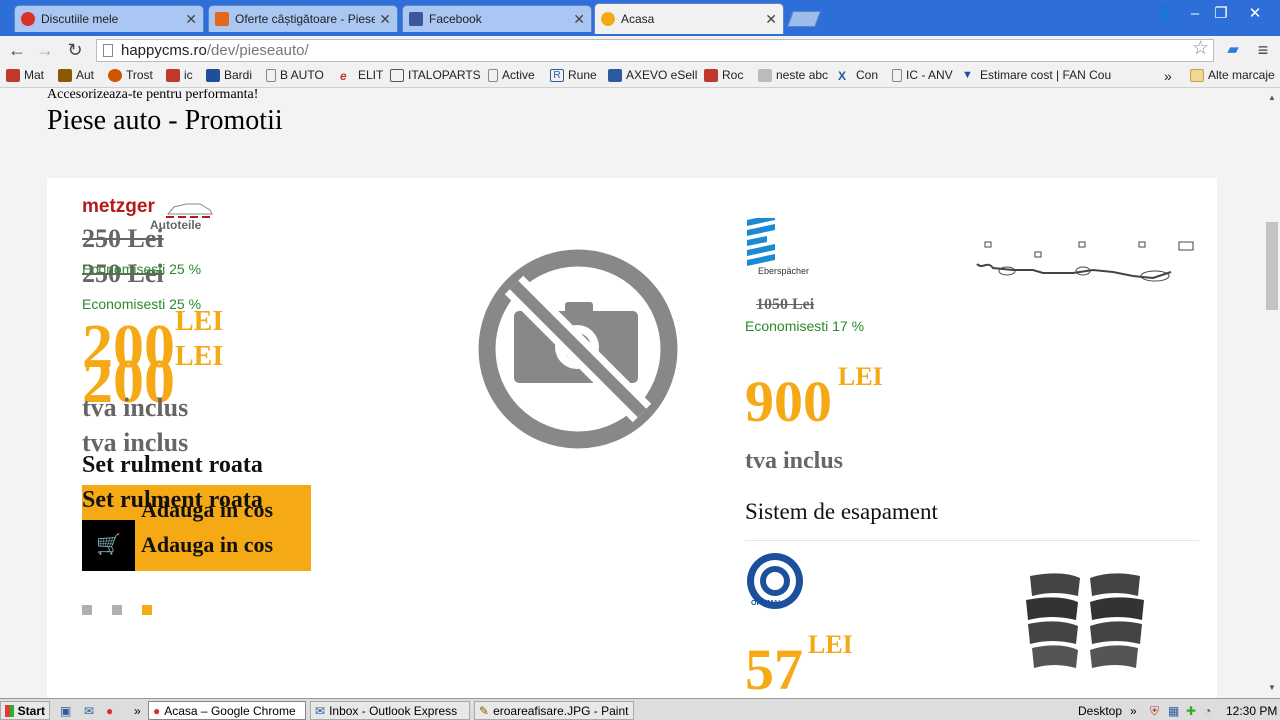 This screenshot has height=720, width=1280. I want to click on scroll-down-icon: ▼, so click(1272, 687).